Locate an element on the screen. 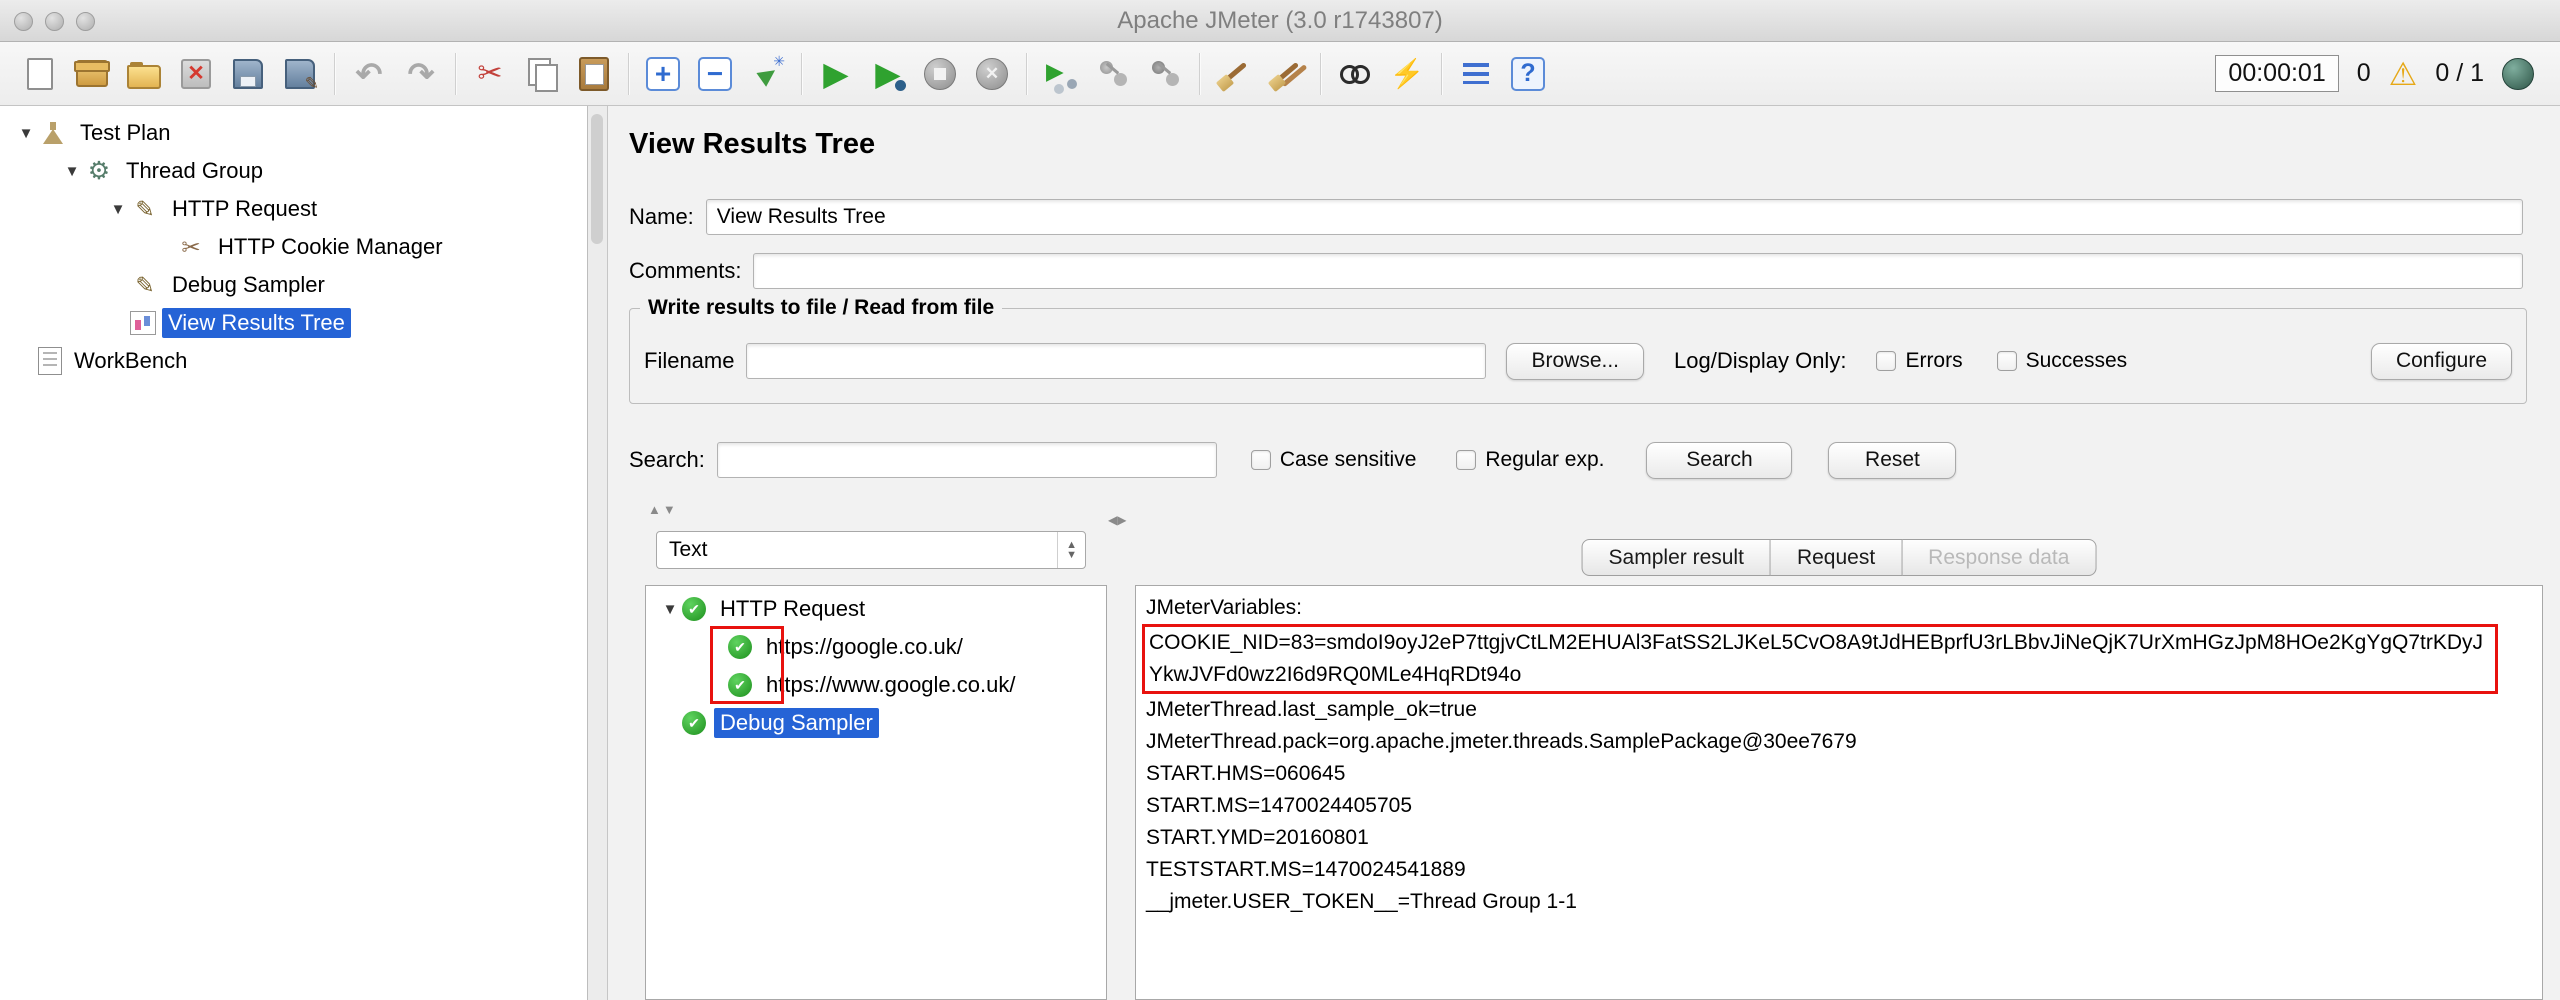  regular-exp-checkbox-wrap: Regular exp. is located at coordinates (1530, 460).